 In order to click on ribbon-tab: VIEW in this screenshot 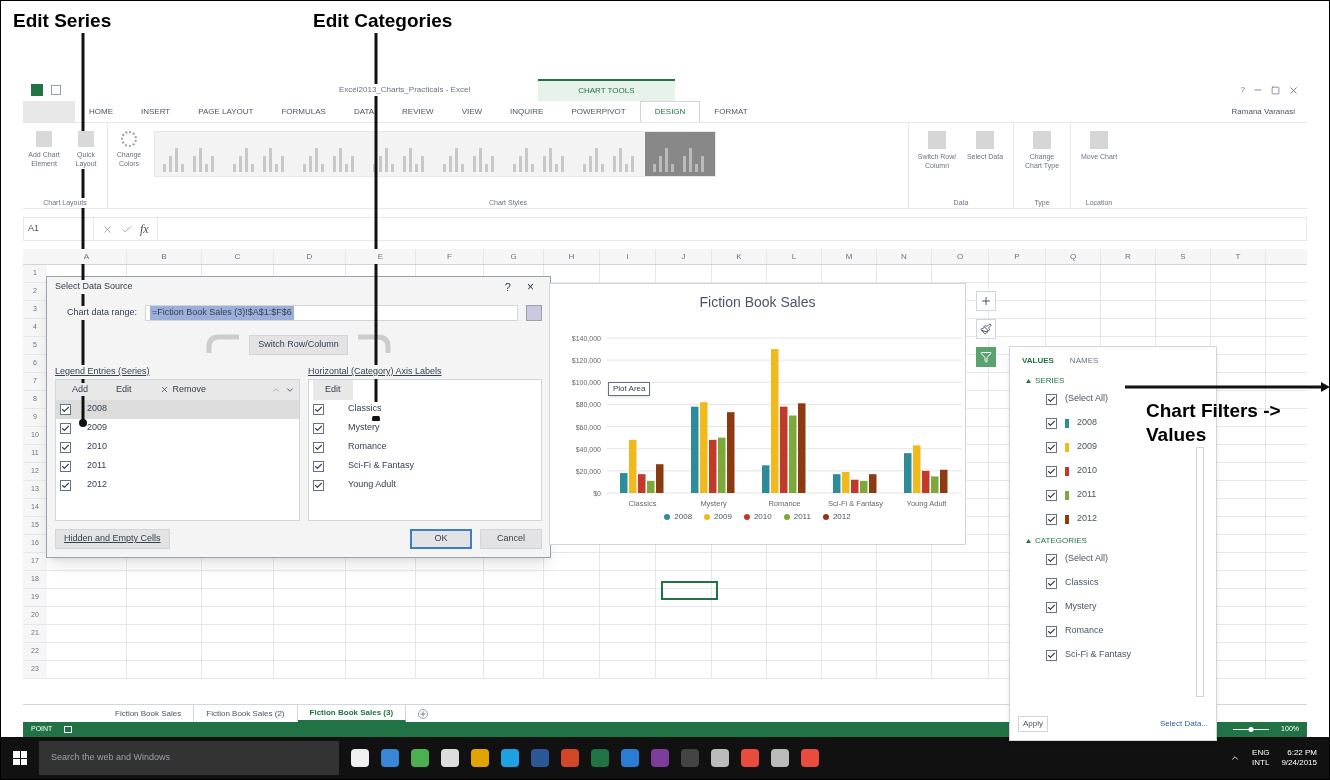, I will do `click(472, 111)`.